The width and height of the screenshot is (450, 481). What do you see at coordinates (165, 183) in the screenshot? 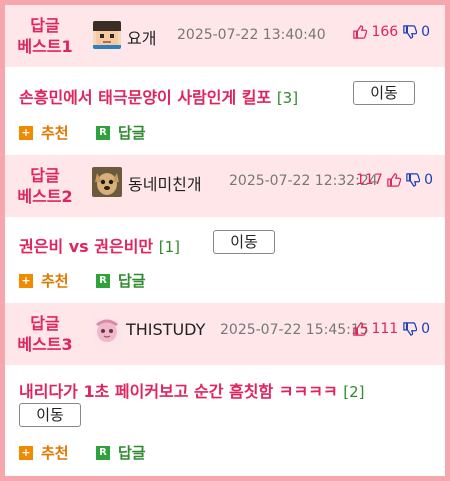
I see `username: 동네미친개` at bounding box center [165, 183].